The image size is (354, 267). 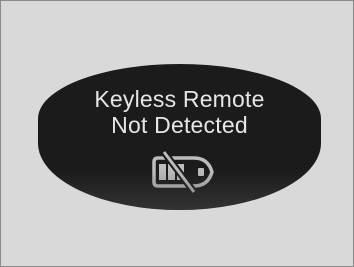 What do you see at coordinates (179, 125) in the screenshot?
I see `warning-message-line-2: Not Detected` at bounding box center [179, 125].